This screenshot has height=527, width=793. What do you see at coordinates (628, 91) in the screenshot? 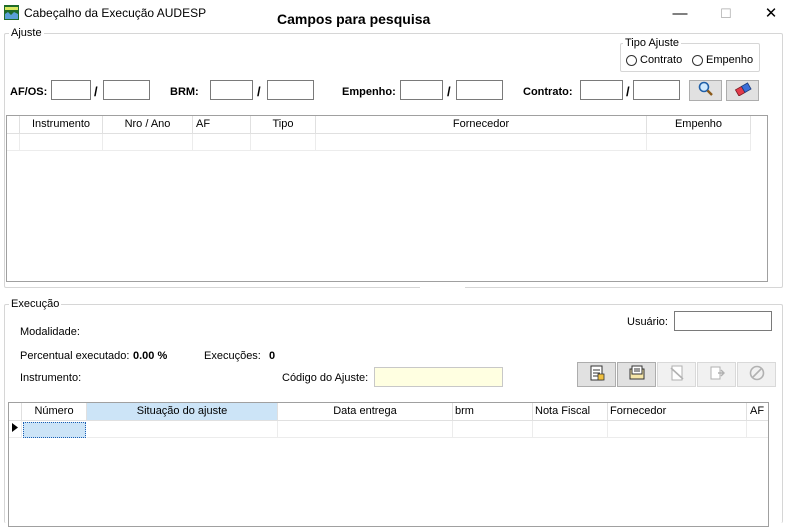
I see `contrato-slash: /` at bounding box center [628, 91].